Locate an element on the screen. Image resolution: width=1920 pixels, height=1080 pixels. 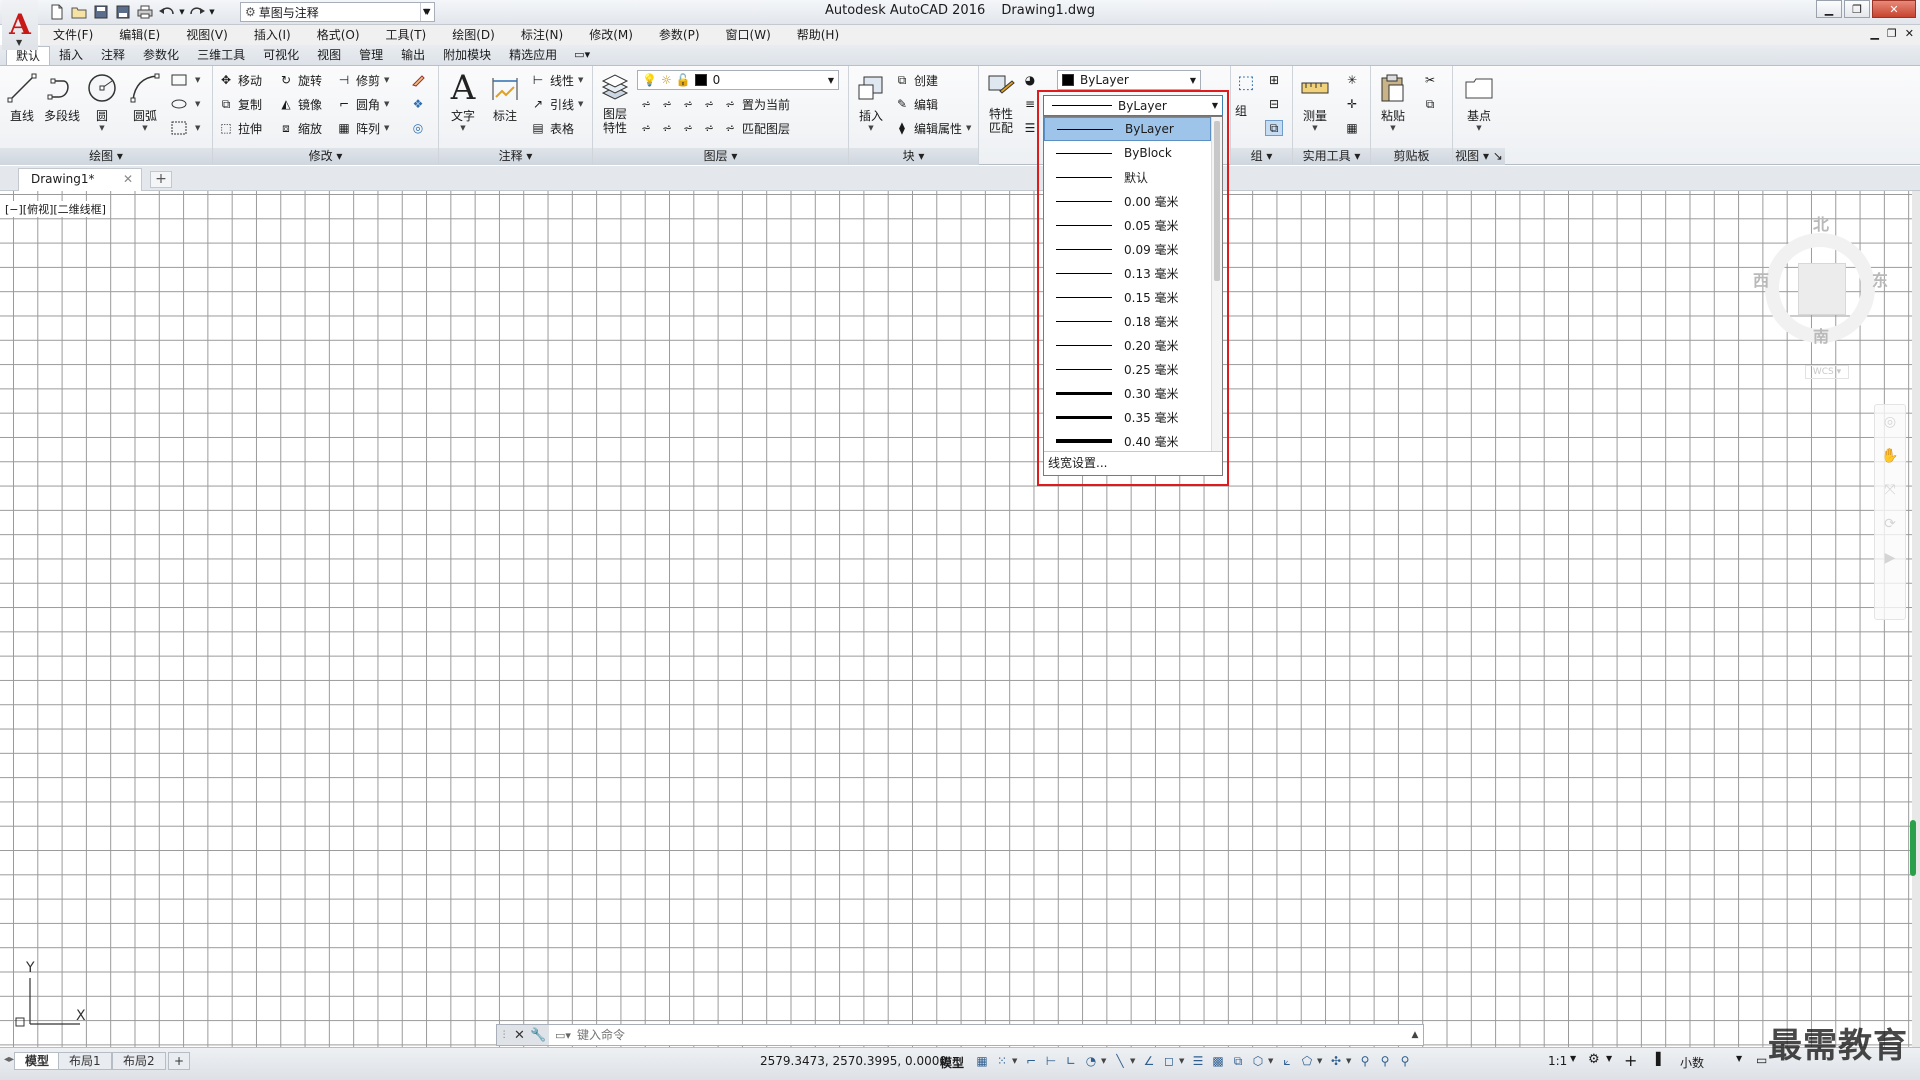
draw-panel-title: 绘图 ▾ is located at coordinates (106, 156).